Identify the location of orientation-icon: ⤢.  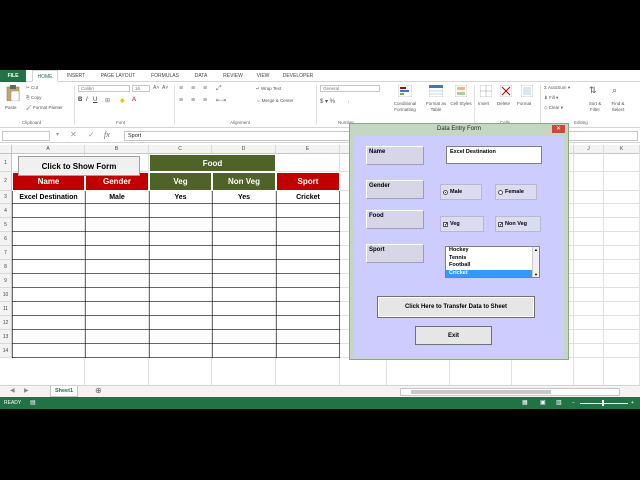
(219, 89).